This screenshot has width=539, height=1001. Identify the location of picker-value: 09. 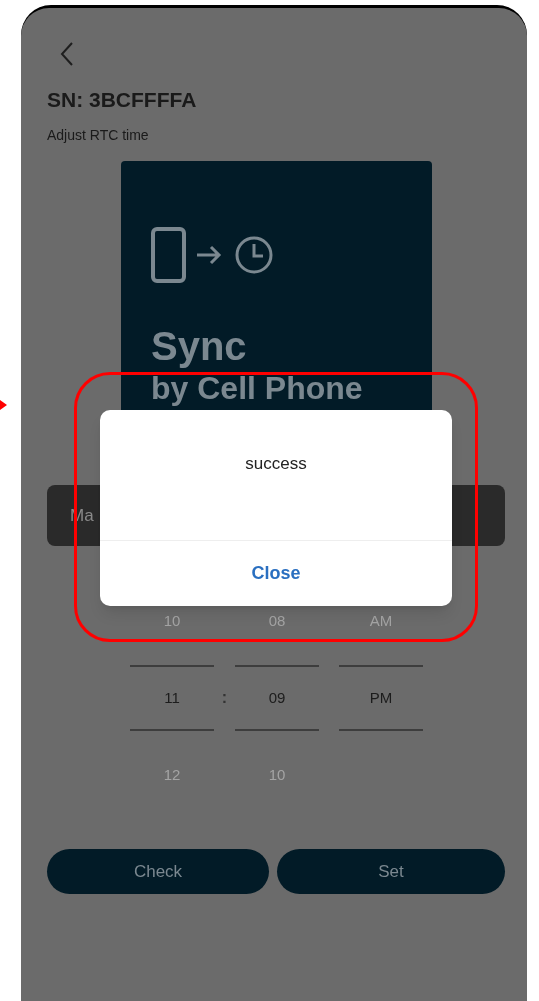
(277, 698).